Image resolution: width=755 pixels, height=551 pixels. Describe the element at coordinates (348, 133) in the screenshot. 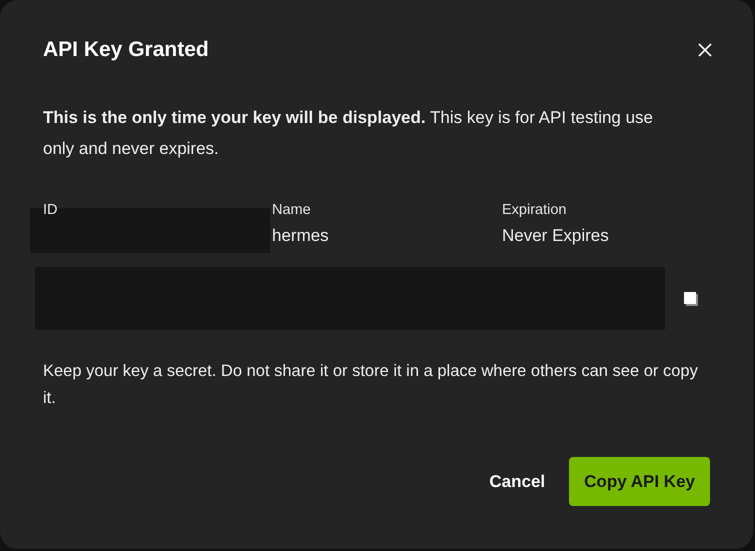

I see `notice-text: This is the only time your key will be displayed. This key is for API testing use only and never expires.` at that location.